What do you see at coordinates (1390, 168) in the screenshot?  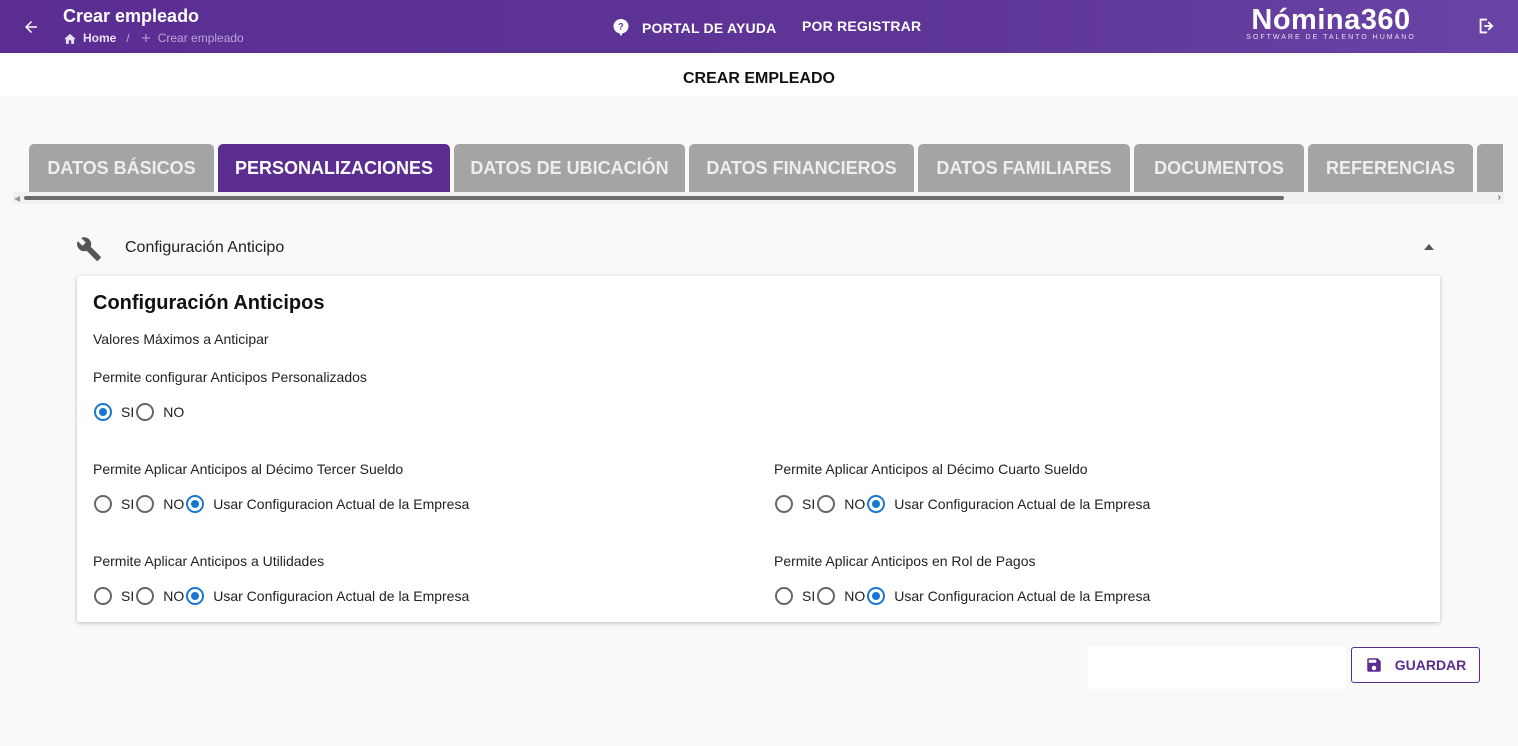 I see `tab-referencias: REFERENCIAS` at bounding box center [1390, 168].